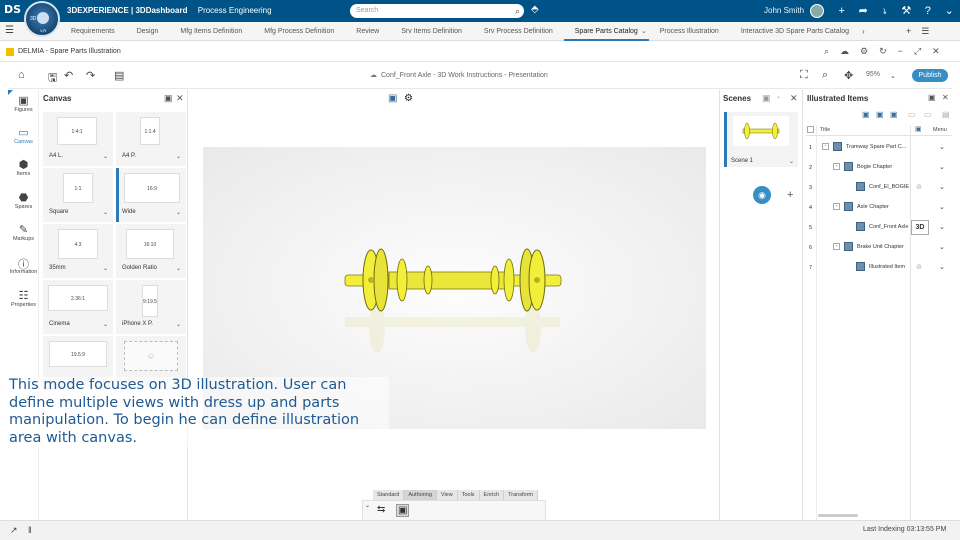  I want to click on publish-button: Publish, so click(930, 75).